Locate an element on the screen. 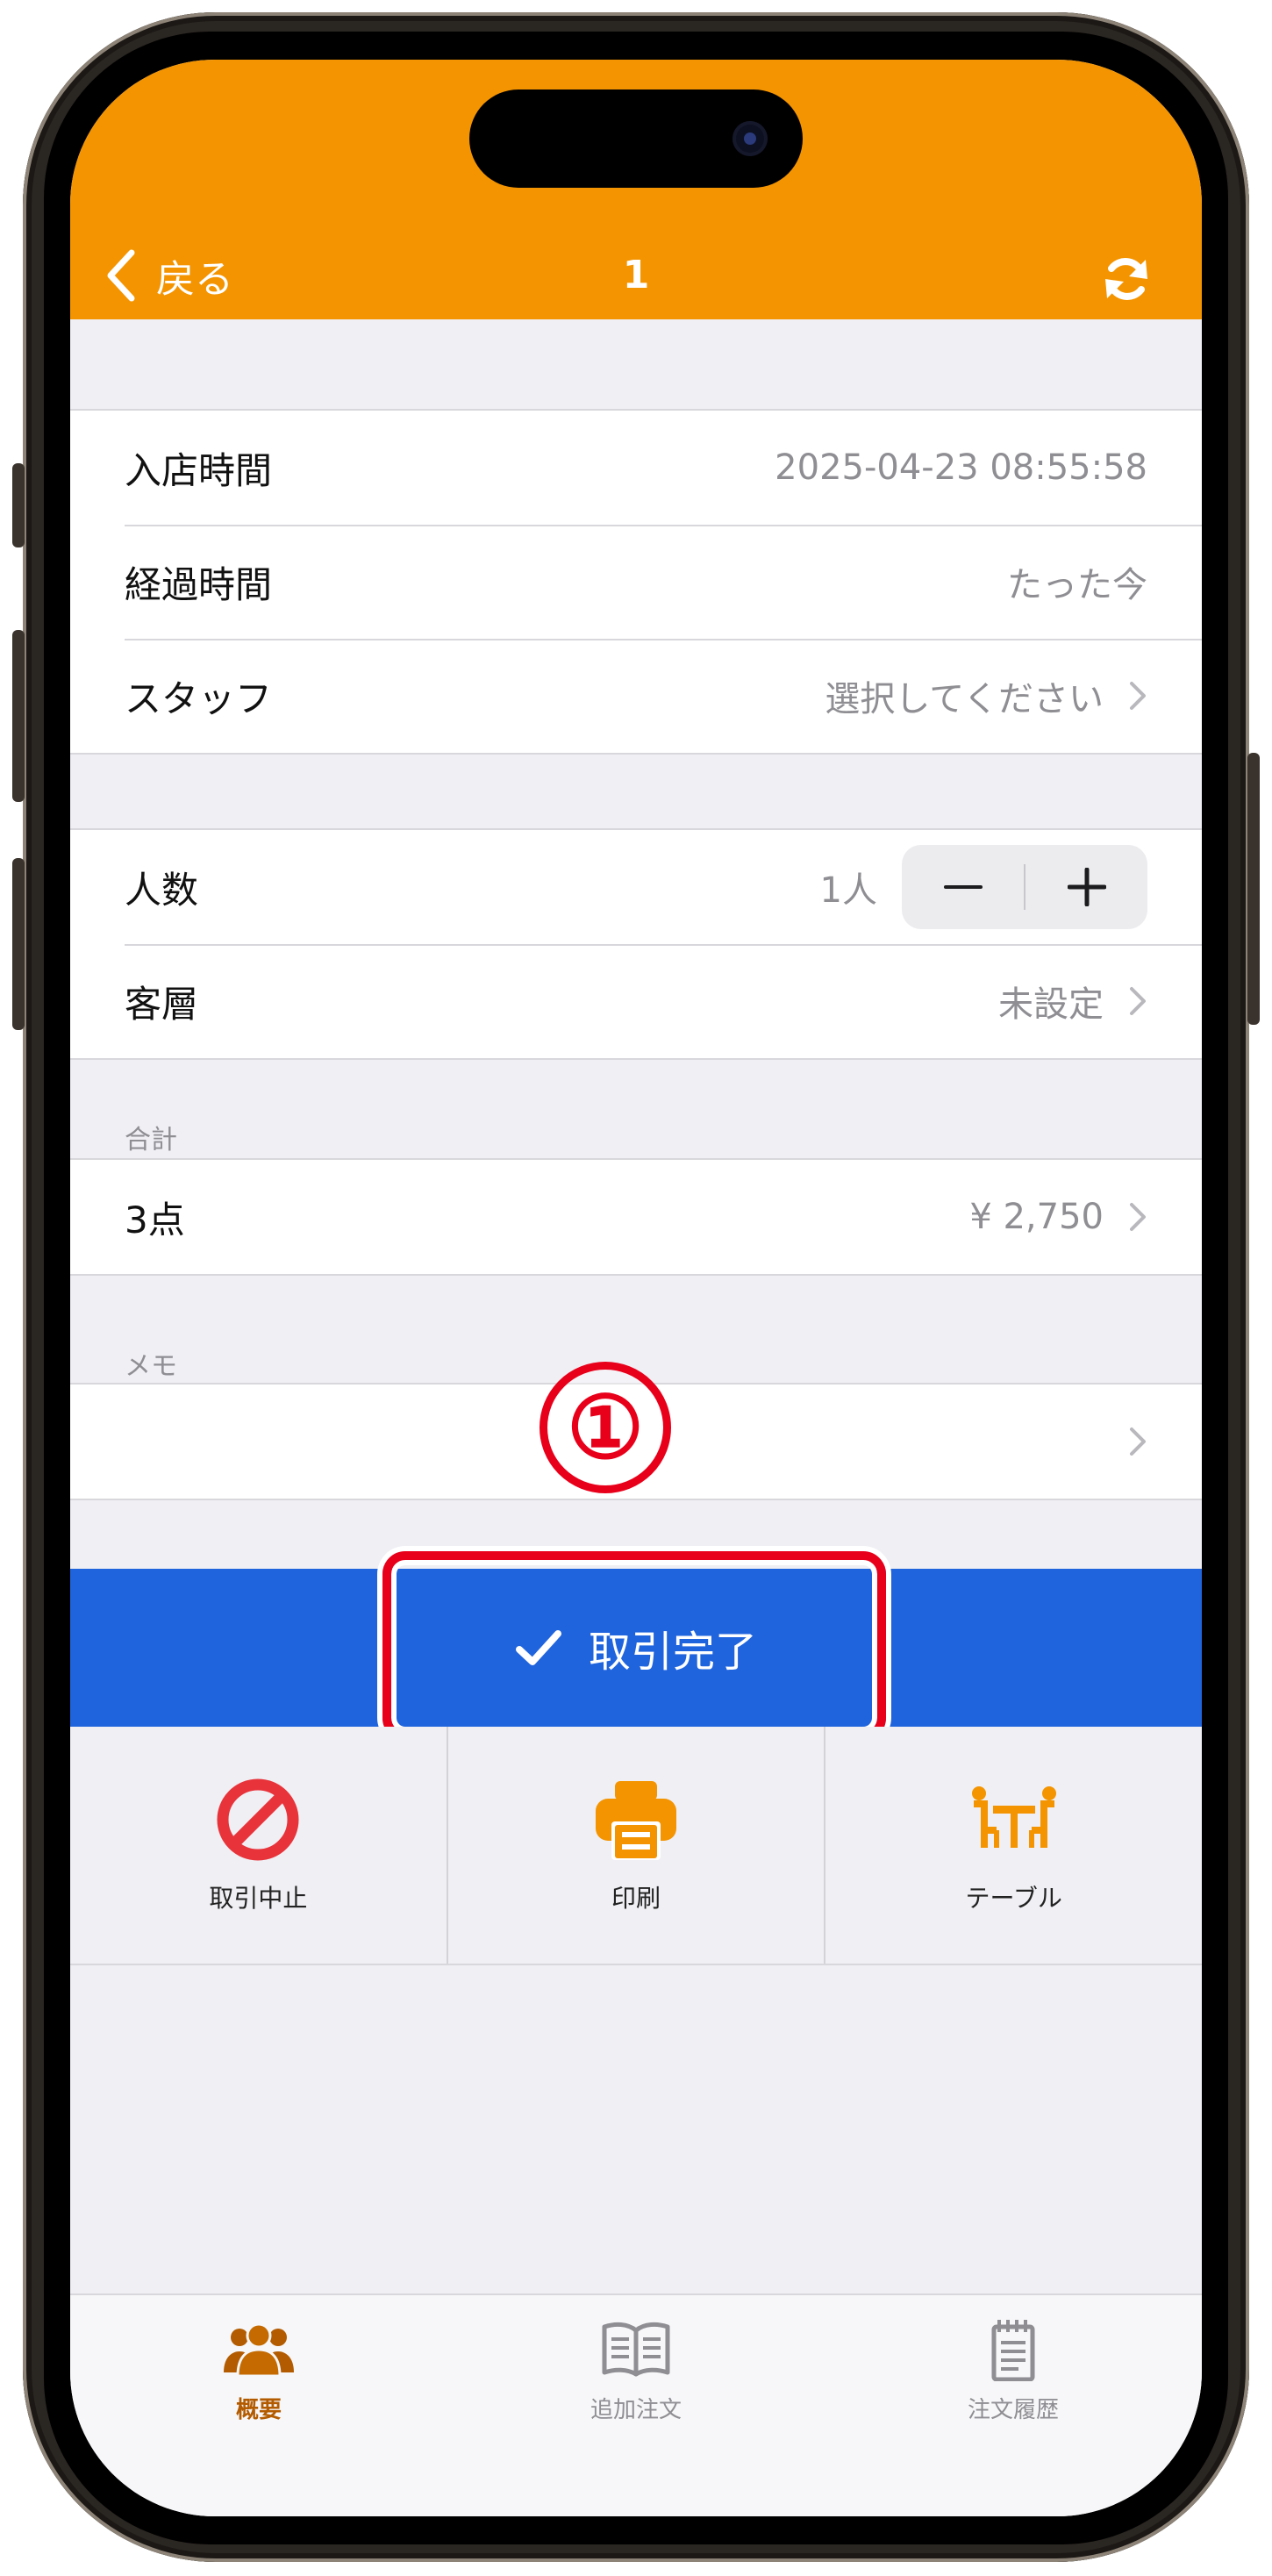  tab-overview: 概要 is located at coordinates (258, 2405).